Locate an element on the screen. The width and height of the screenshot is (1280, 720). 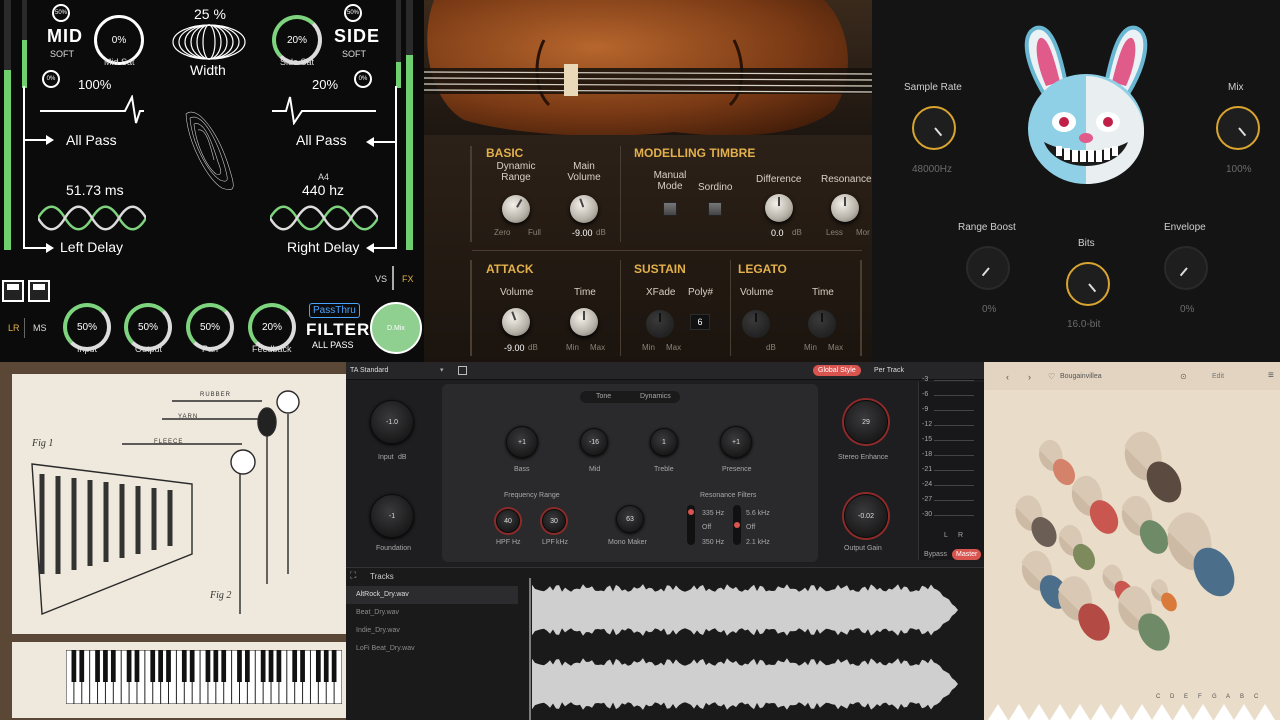
dynamic-range-knob is located at coordinates (516, 209).